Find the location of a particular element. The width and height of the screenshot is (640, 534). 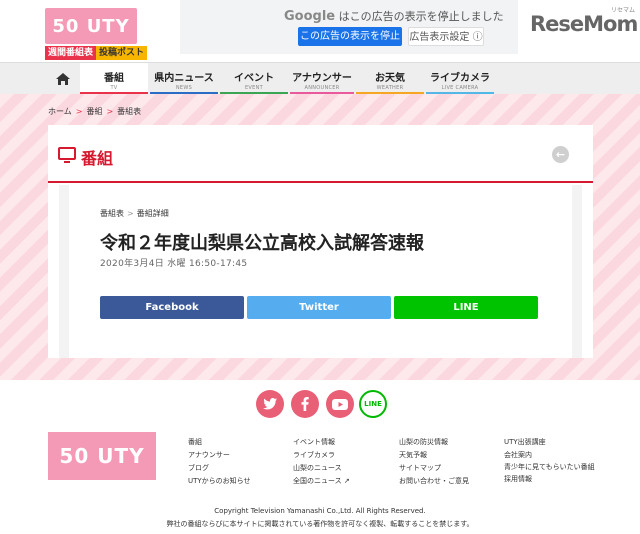

nav-item-announcer: アナウンサー ANNOUNCER is located at coordinates (322, 79).